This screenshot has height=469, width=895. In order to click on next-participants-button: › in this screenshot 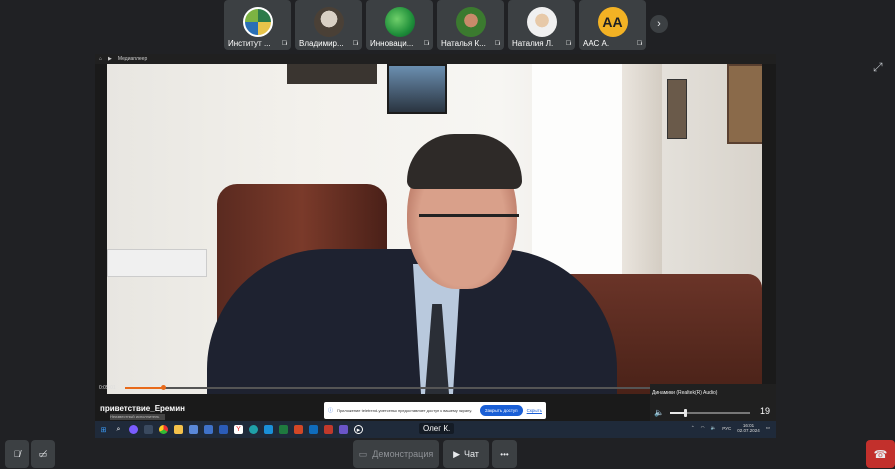, I will do `click(659, 24)`.